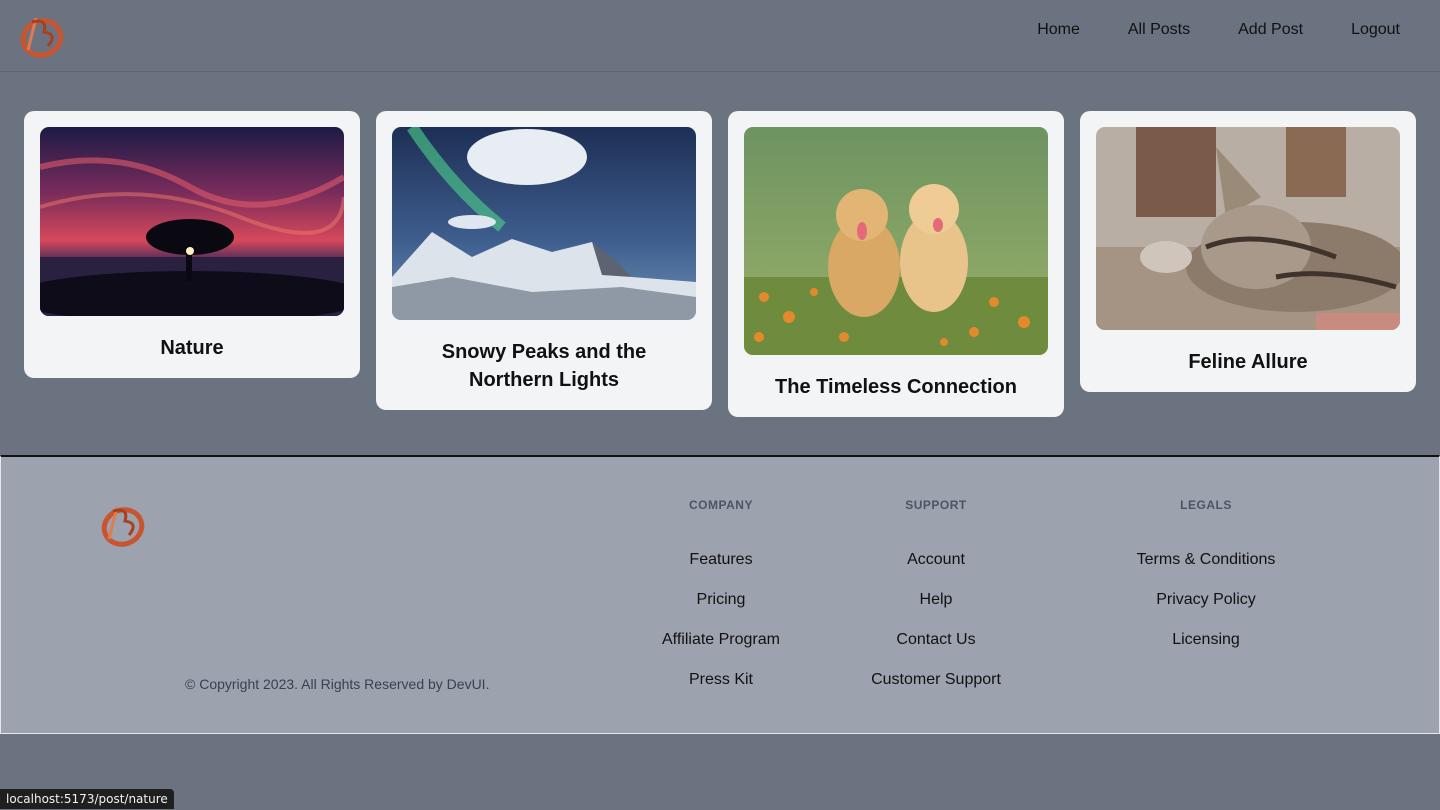 This screenshot has height=810, width=1440. What do you see at coordinates (721, 608) in the screenshot?
I see `footer-link-pricing: Pricing` at bounding box center [721, 608].